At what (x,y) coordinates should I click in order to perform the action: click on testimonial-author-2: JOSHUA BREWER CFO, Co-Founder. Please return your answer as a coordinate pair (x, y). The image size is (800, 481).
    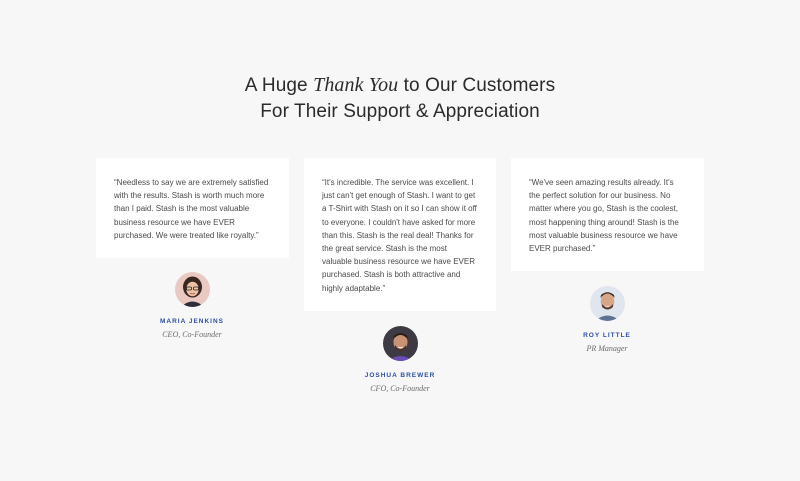
    Looking at the image, I should click on (400, 360).